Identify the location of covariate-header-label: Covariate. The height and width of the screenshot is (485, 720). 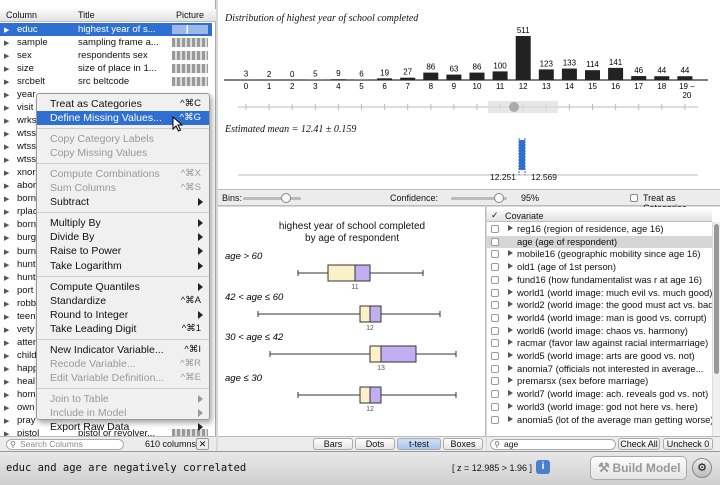
(524, 216).